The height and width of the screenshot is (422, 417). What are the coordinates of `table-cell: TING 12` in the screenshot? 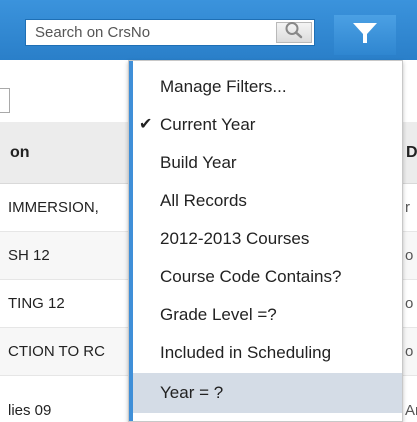 It's located at (36, 303).